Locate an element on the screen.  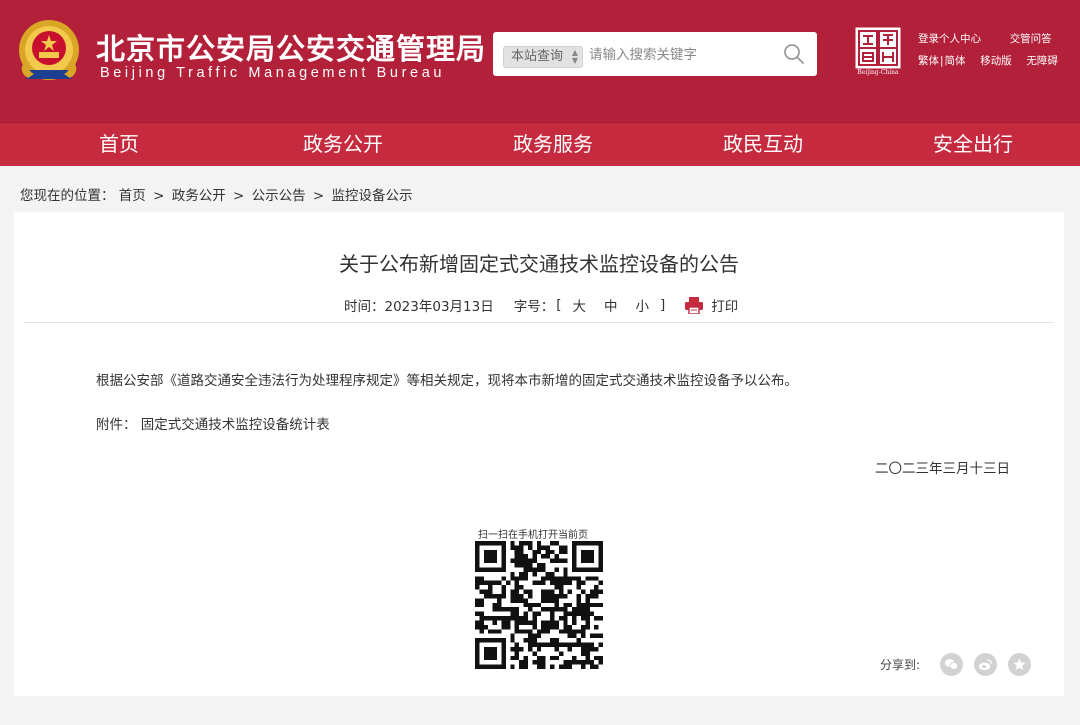
search-scope-select: 本站查询 ▲ ▼ is located at coordinates (543, 57).